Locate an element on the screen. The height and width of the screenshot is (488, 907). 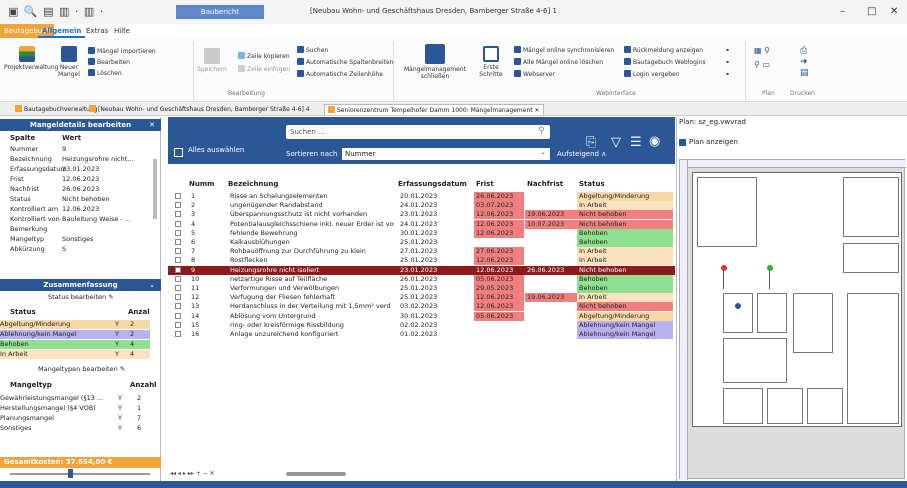
neuer-mangel-button: Neuer Mangel is located at coordinates (69, 62).